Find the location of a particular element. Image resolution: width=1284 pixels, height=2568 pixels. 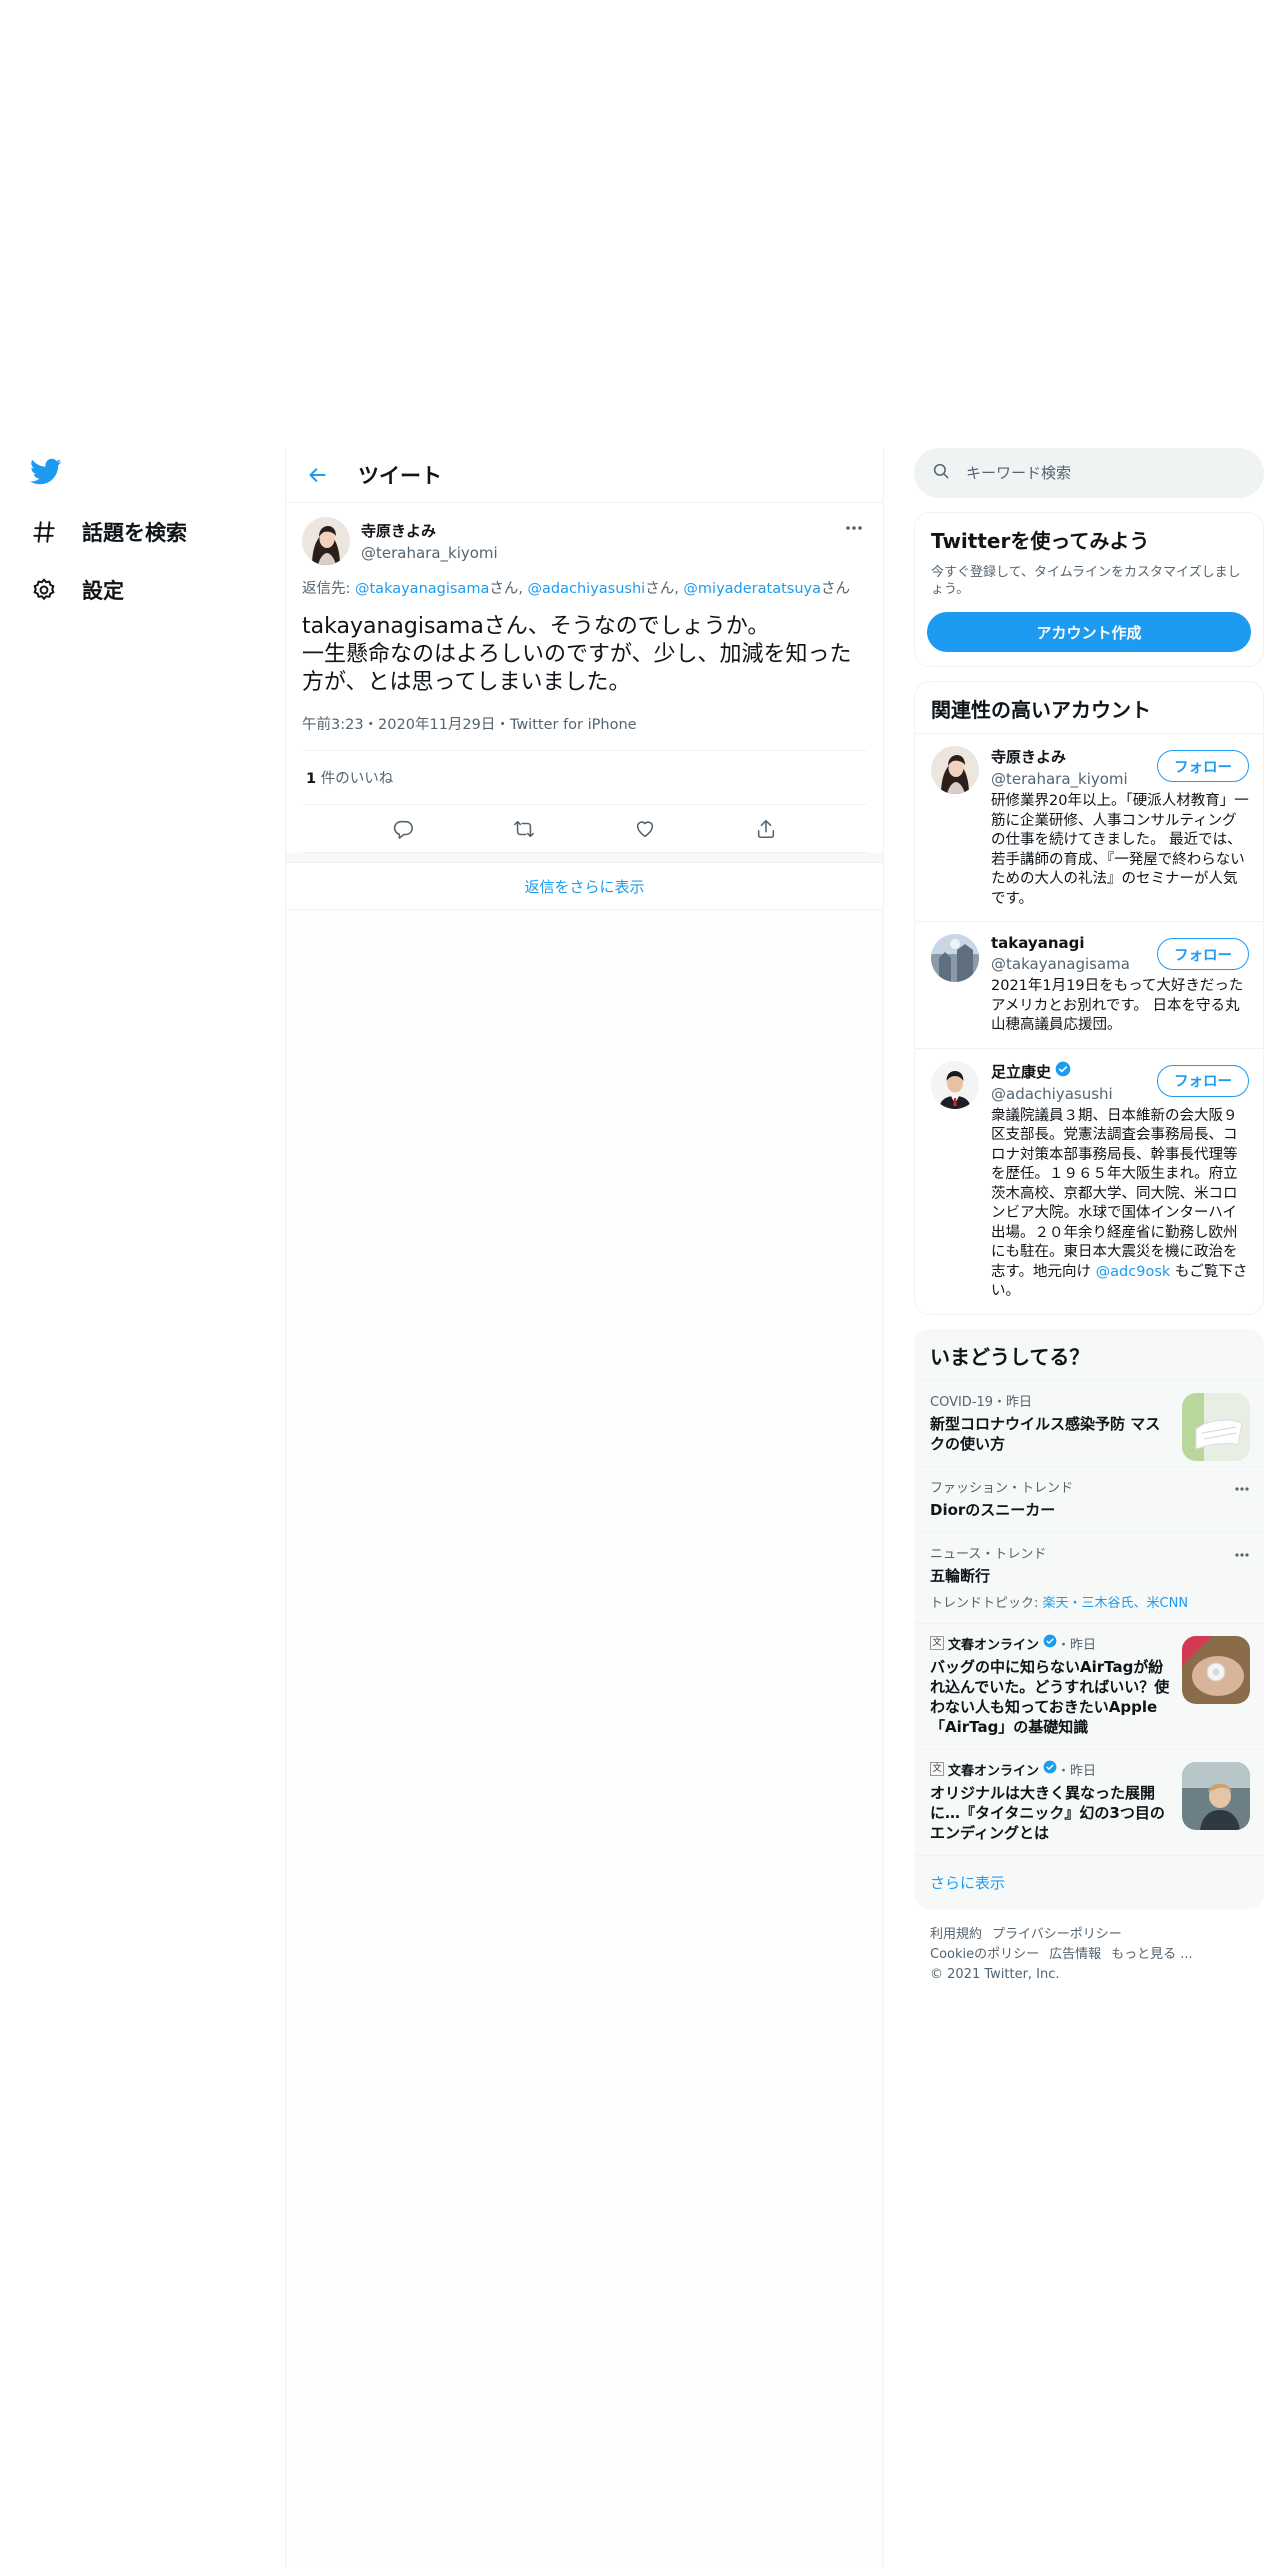

trend-subtopics-prefix: トレンドトピック: is located at coordinates (986, 1603).